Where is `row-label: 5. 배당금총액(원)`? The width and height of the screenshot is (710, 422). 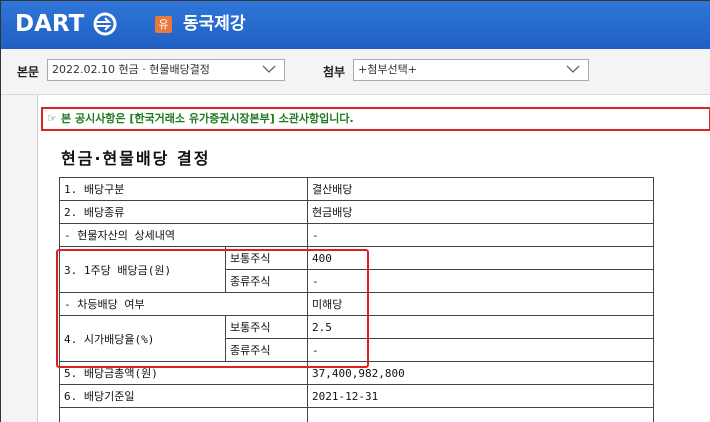
row-label: 5. 배당금총액(원) is located at coordinates (183, 373).